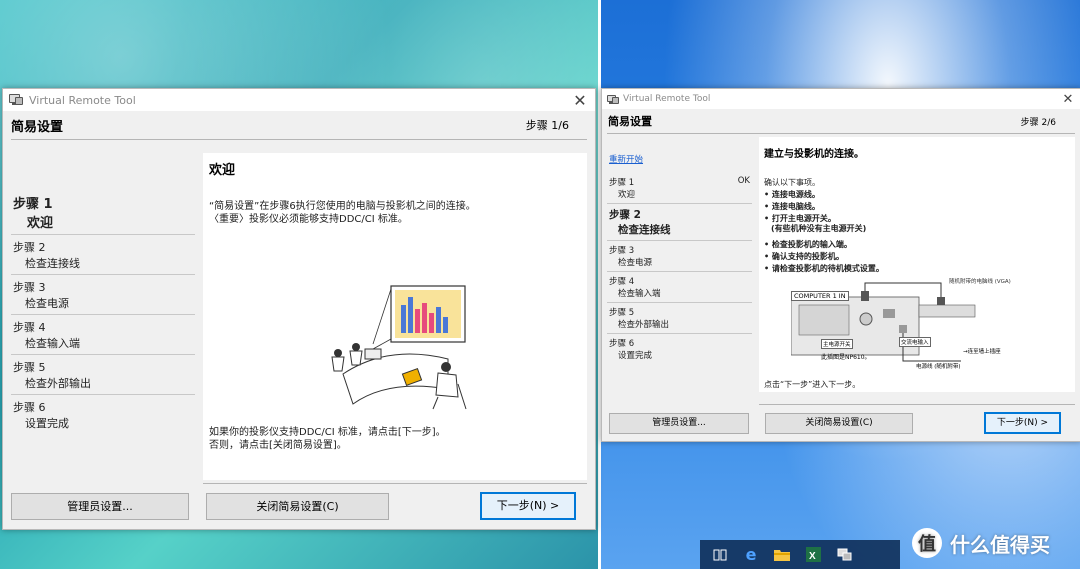 This screenshot has height=569, width=1080. I want to click on step-counter: 步骤 1/6, so click(547, 125).